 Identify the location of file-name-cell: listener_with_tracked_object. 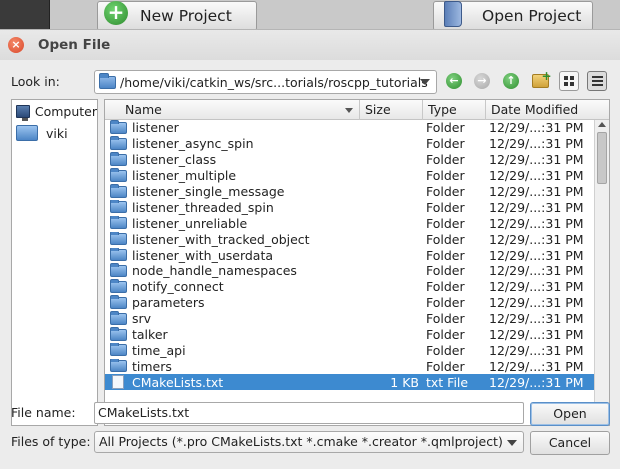
(232, 239).